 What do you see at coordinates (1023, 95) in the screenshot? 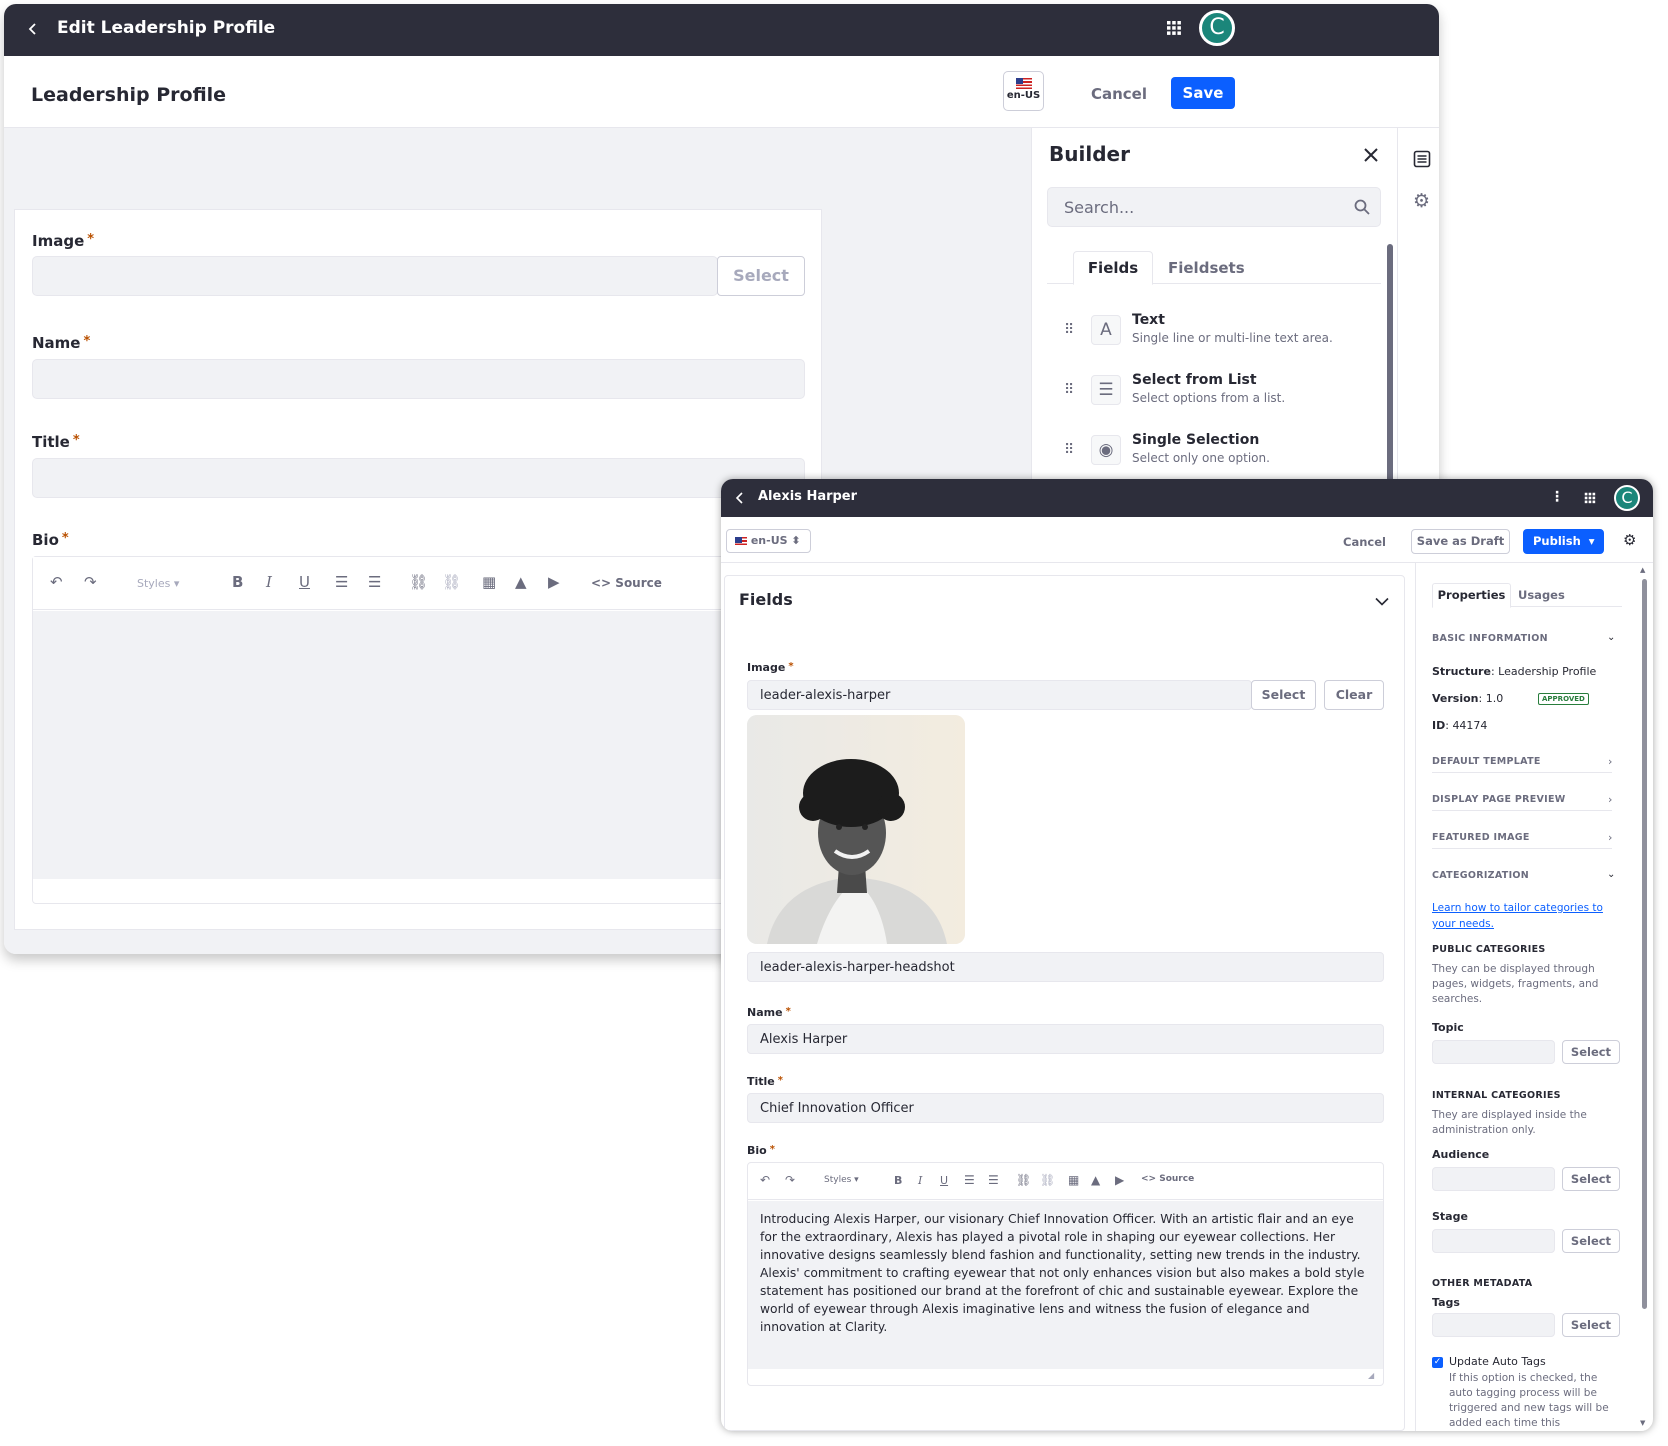
I see `locale-label: en-US` at bounding box center [1023, 95].